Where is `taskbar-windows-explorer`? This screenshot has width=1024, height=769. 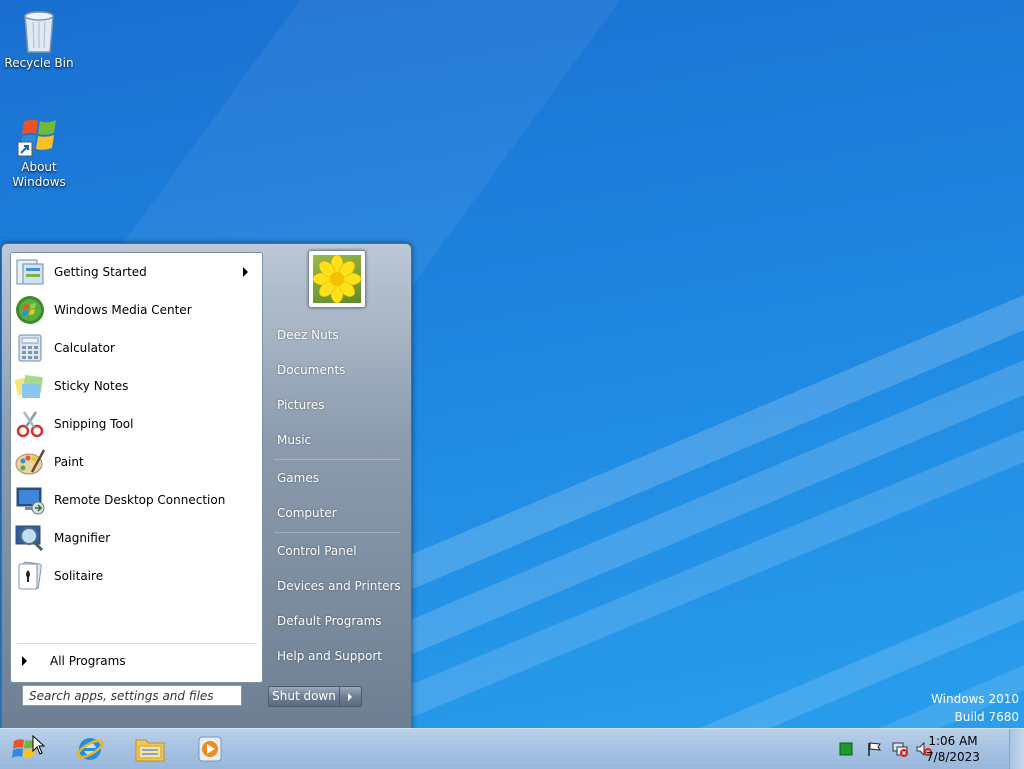 taskbar-windows-explorer is located at coordinates (150, 749).